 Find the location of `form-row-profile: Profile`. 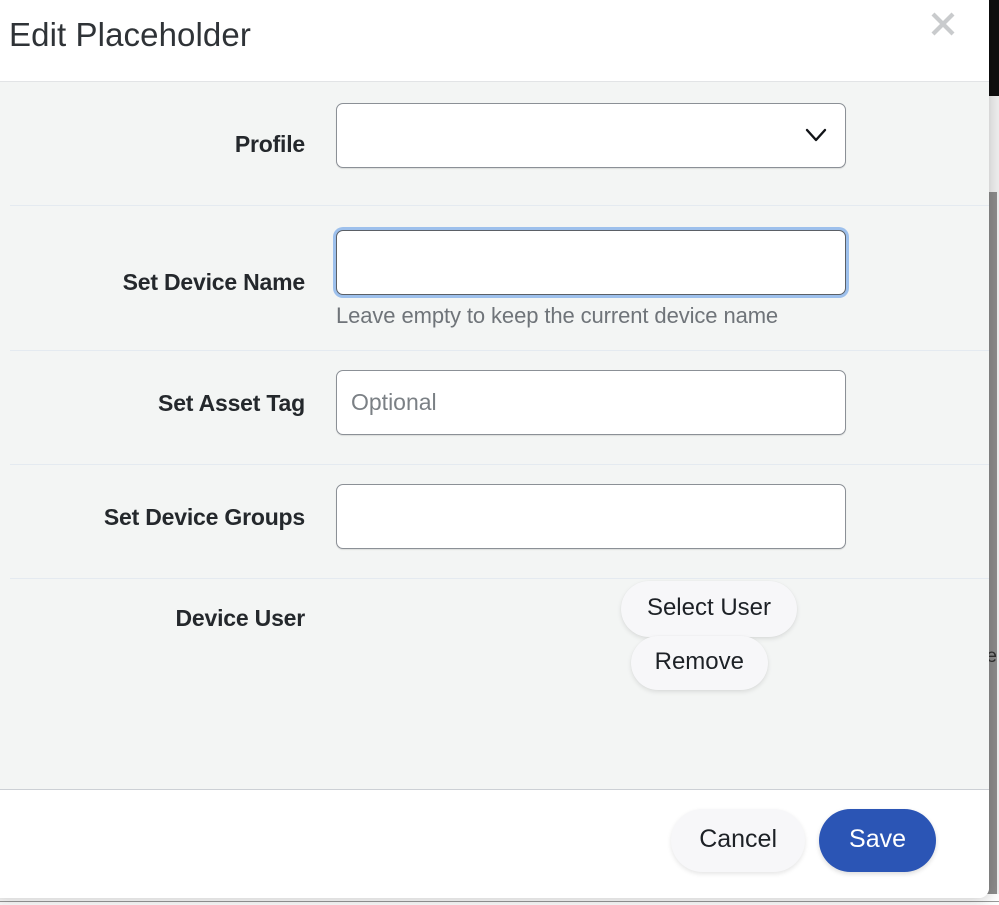

form-row-profile: Profile is located at coordinates (499, 143).